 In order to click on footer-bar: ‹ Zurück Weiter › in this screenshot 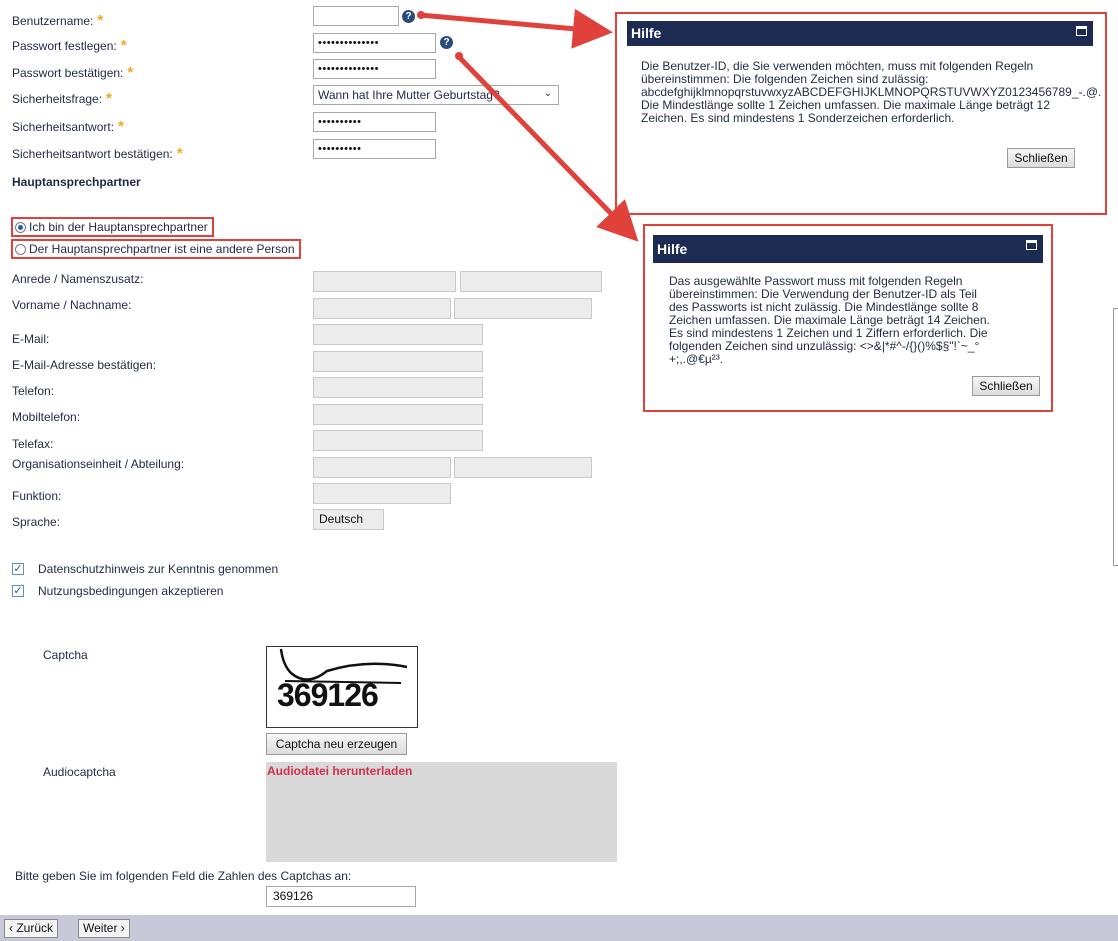, I will do `click(559, 928)`.